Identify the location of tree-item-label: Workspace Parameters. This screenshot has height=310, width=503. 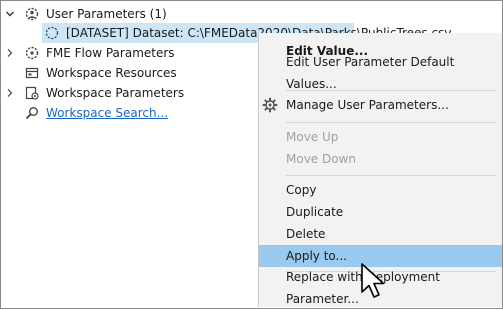
(115, 93).